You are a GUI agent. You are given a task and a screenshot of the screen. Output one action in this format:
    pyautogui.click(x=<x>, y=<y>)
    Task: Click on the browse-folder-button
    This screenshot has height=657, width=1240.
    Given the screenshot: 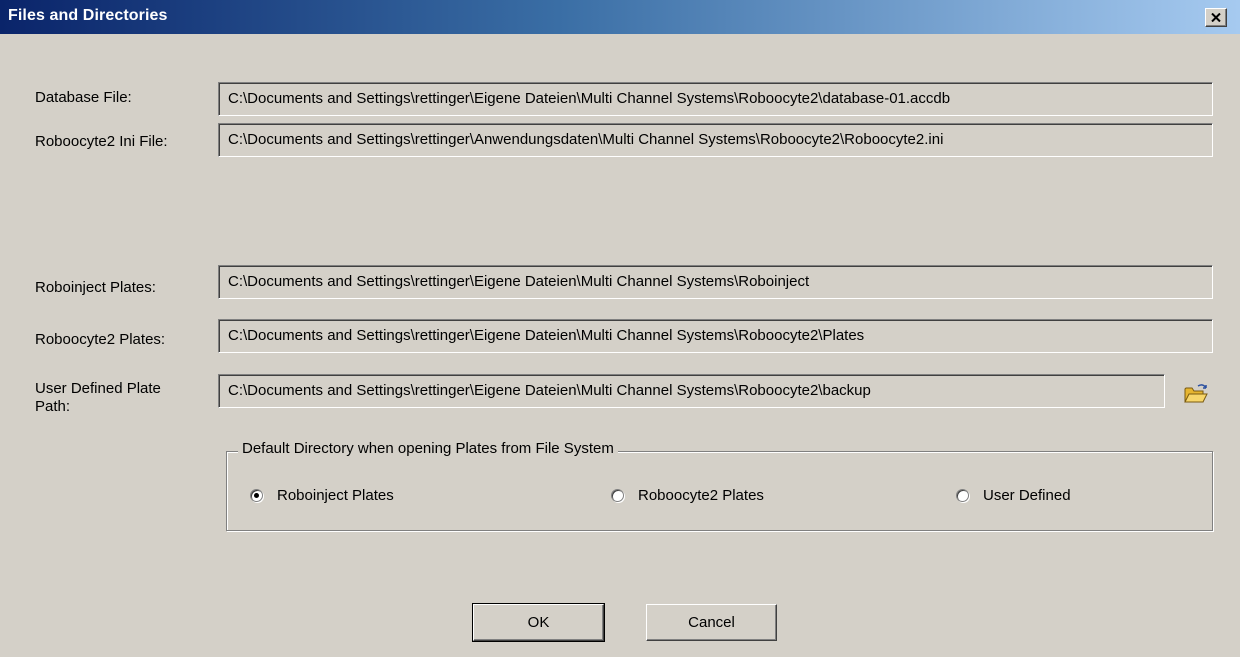 What is the action you would take?
    pyautogui.click(x=1196, y=396)
    